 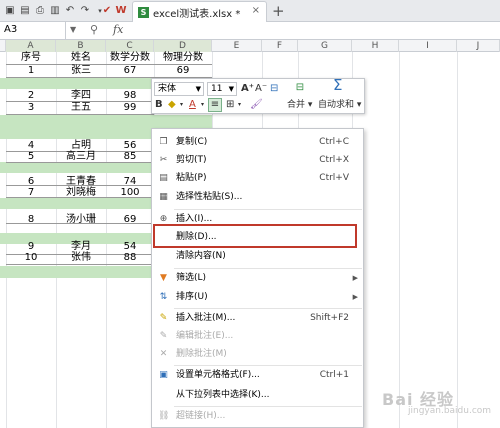 What do you see at coordinates (40, 11) in the screenshot?
I see `print-icon: ⎙` at bounding box center [40, 11].